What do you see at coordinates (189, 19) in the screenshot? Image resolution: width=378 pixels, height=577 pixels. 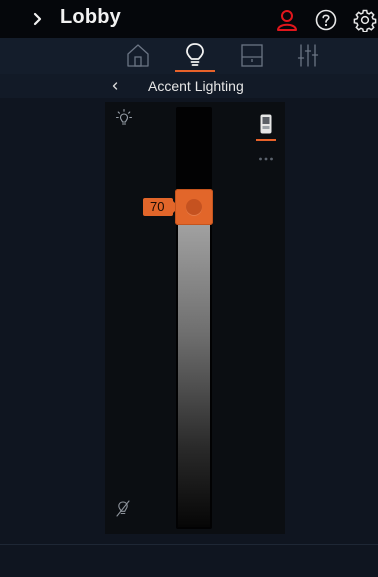 I see `top-bar: Lobby` at bounding box center [189, 19].